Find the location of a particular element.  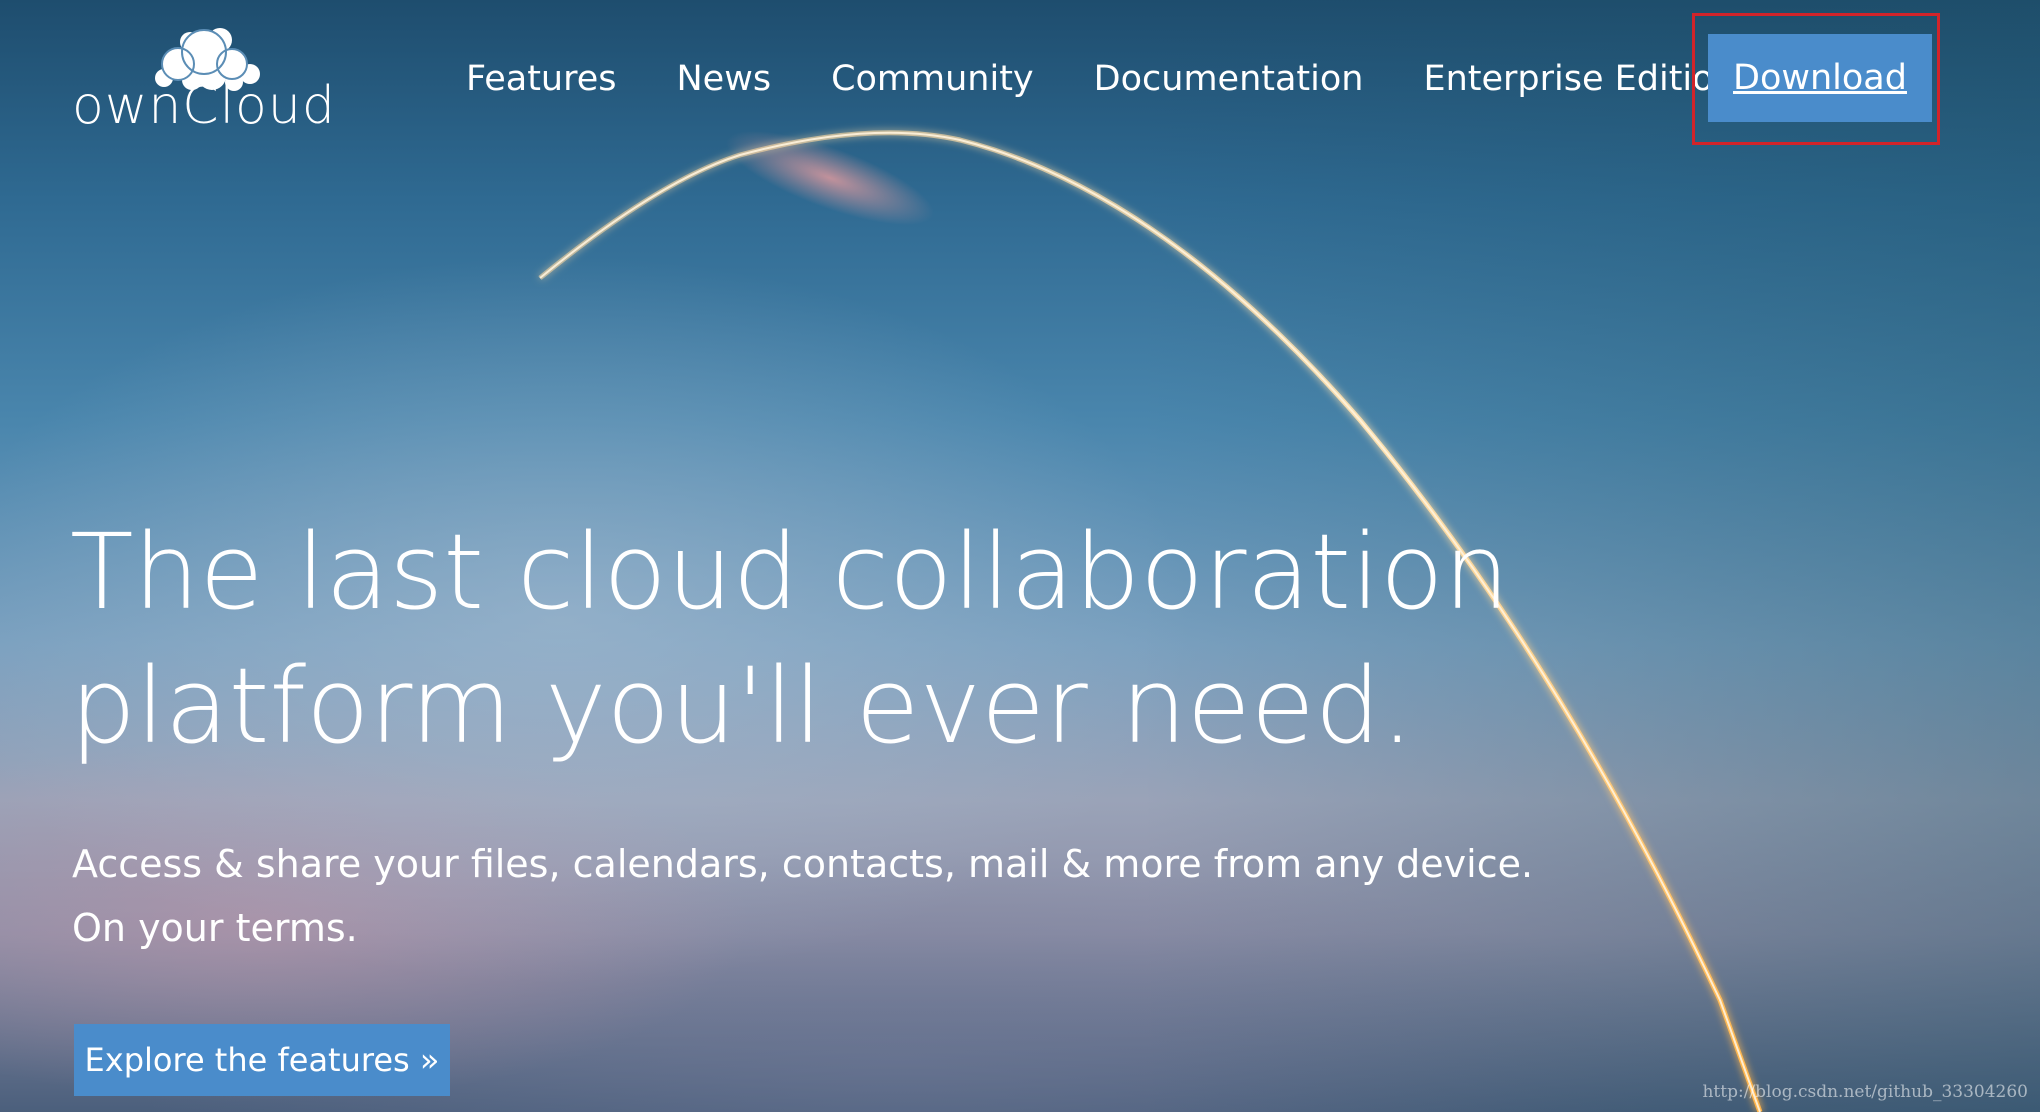

hero-title-line-1: The last cloud collaboration is located at coordinates (790, 572).